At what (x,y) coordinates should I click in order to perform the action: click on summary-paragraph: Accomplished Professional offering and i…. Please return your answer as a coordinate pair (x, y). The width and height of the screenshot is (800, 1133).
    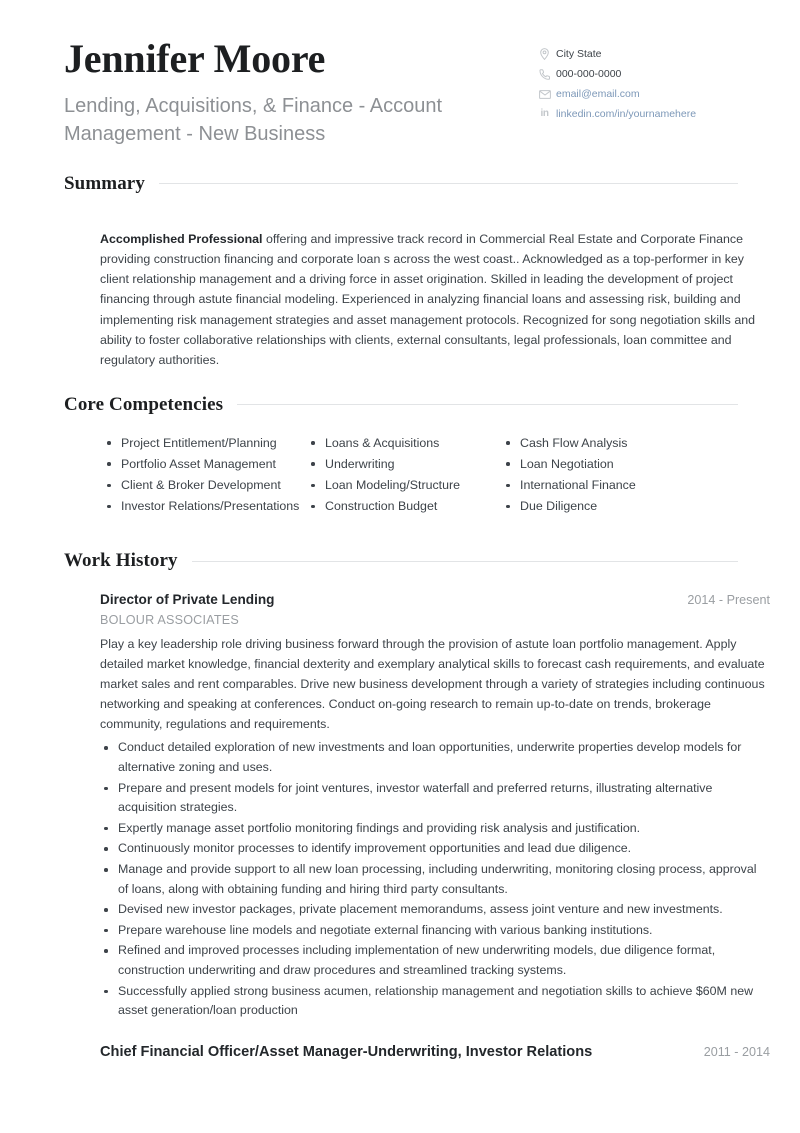
    Looking at the image, I should click on (435, 299).